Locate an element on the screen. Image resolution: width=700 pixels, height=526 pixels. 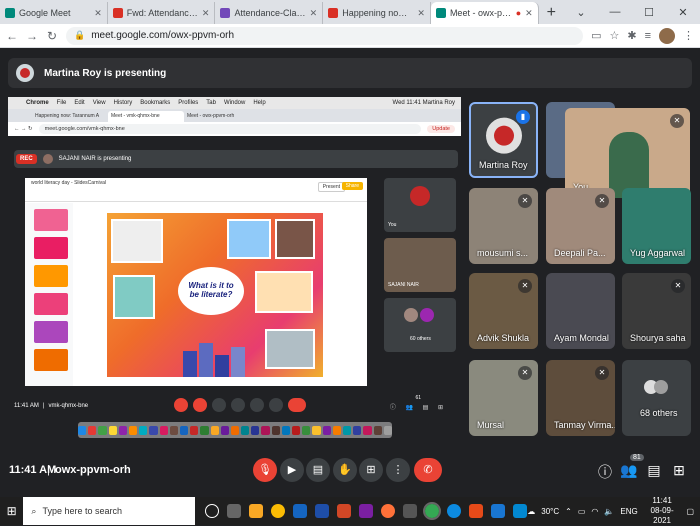
participant-tile-mursal: ✕ Mursal is located at coordinates (503, 398).